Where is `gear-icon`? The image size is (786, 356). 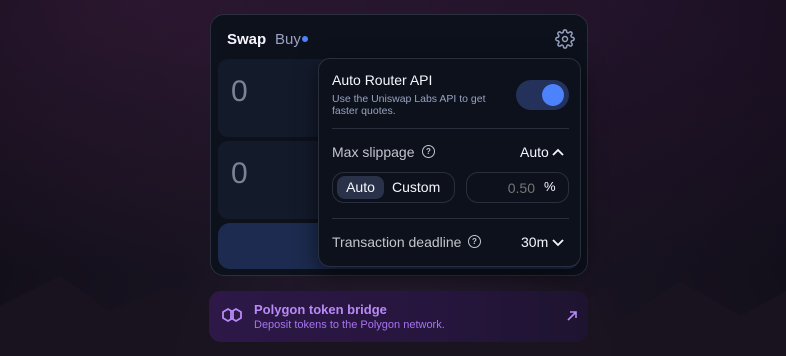 gear-icon is located at coordinates (565, 39).